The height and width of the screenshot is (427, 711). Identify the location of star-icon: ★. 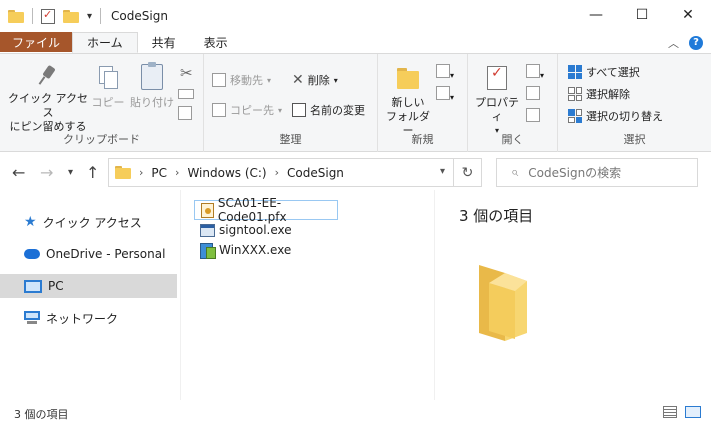
(30, 222).